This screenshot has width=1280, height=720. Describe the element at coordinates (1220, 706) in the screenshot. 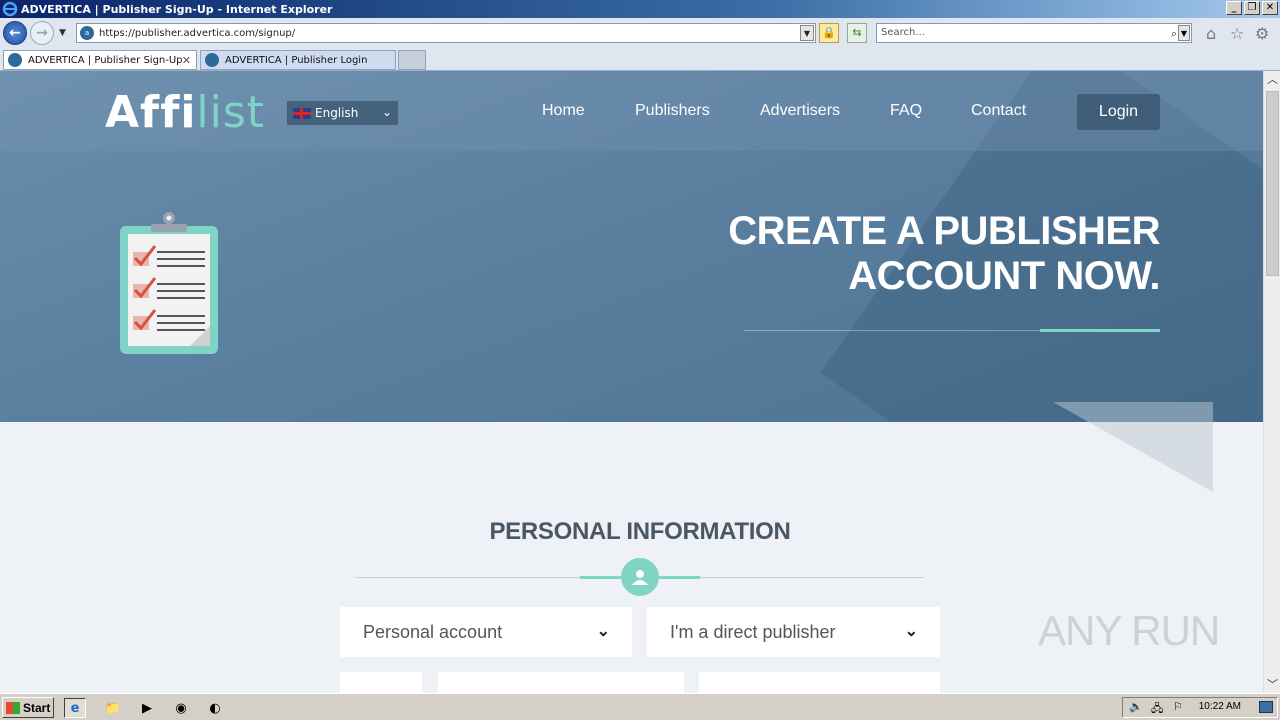

I see `taskbar-clock: 10:22 AM` at that location.